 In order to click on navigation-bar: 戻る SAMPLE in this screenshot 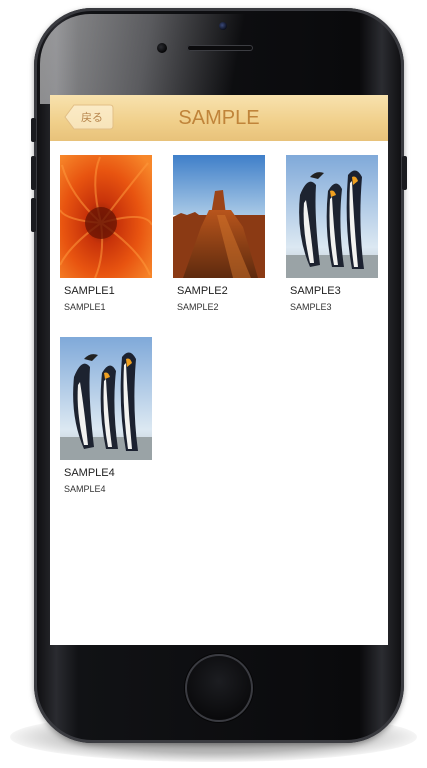, I will do `click(219, 118)`.